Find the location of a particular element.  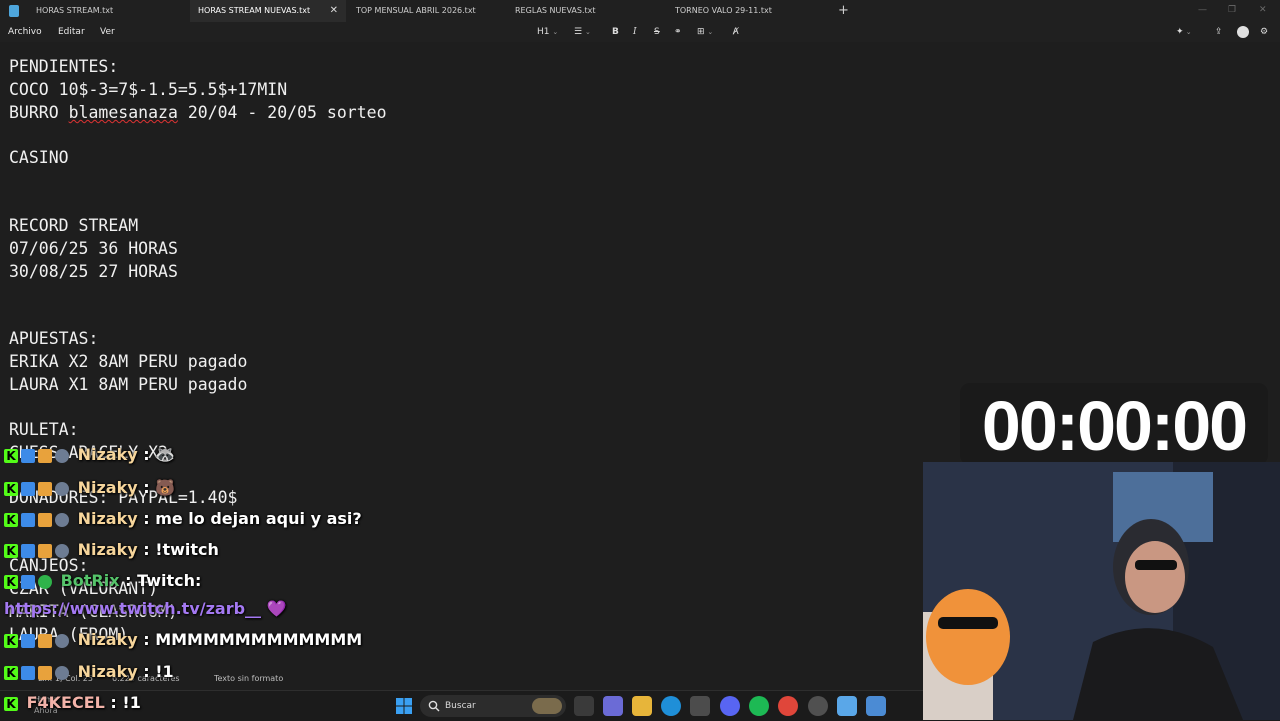

verified-badge-icon is located at coordinates (45, 581).